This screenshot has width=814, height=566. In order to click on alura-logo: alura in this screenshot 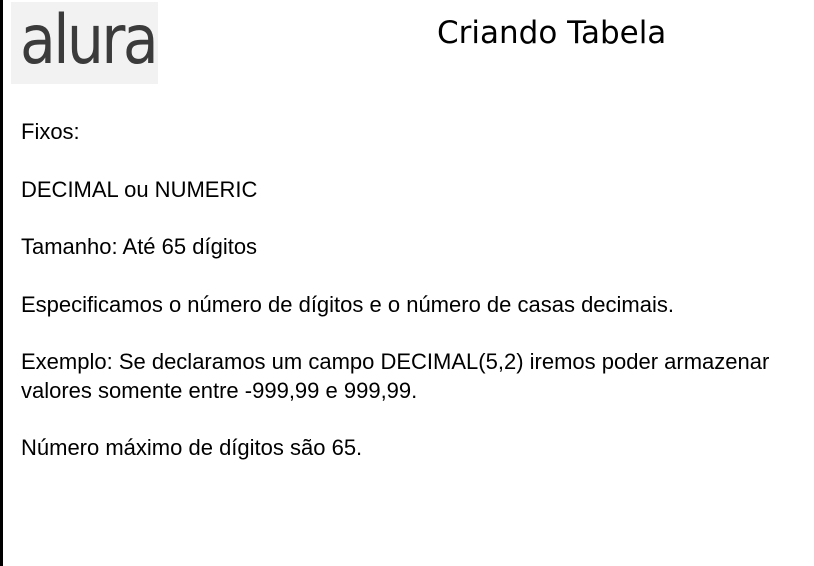, I will do `click(85, 42)`.